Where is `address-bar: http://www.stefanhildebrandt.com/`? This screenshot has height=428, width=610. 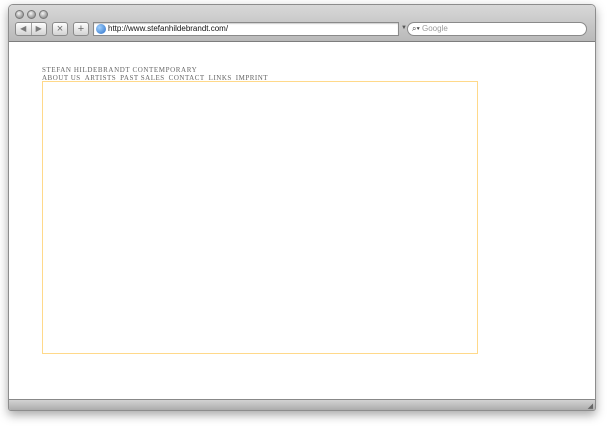 address-bar: http://www.stefanhildebrandt.com/ is located at coordinates (246, 29).